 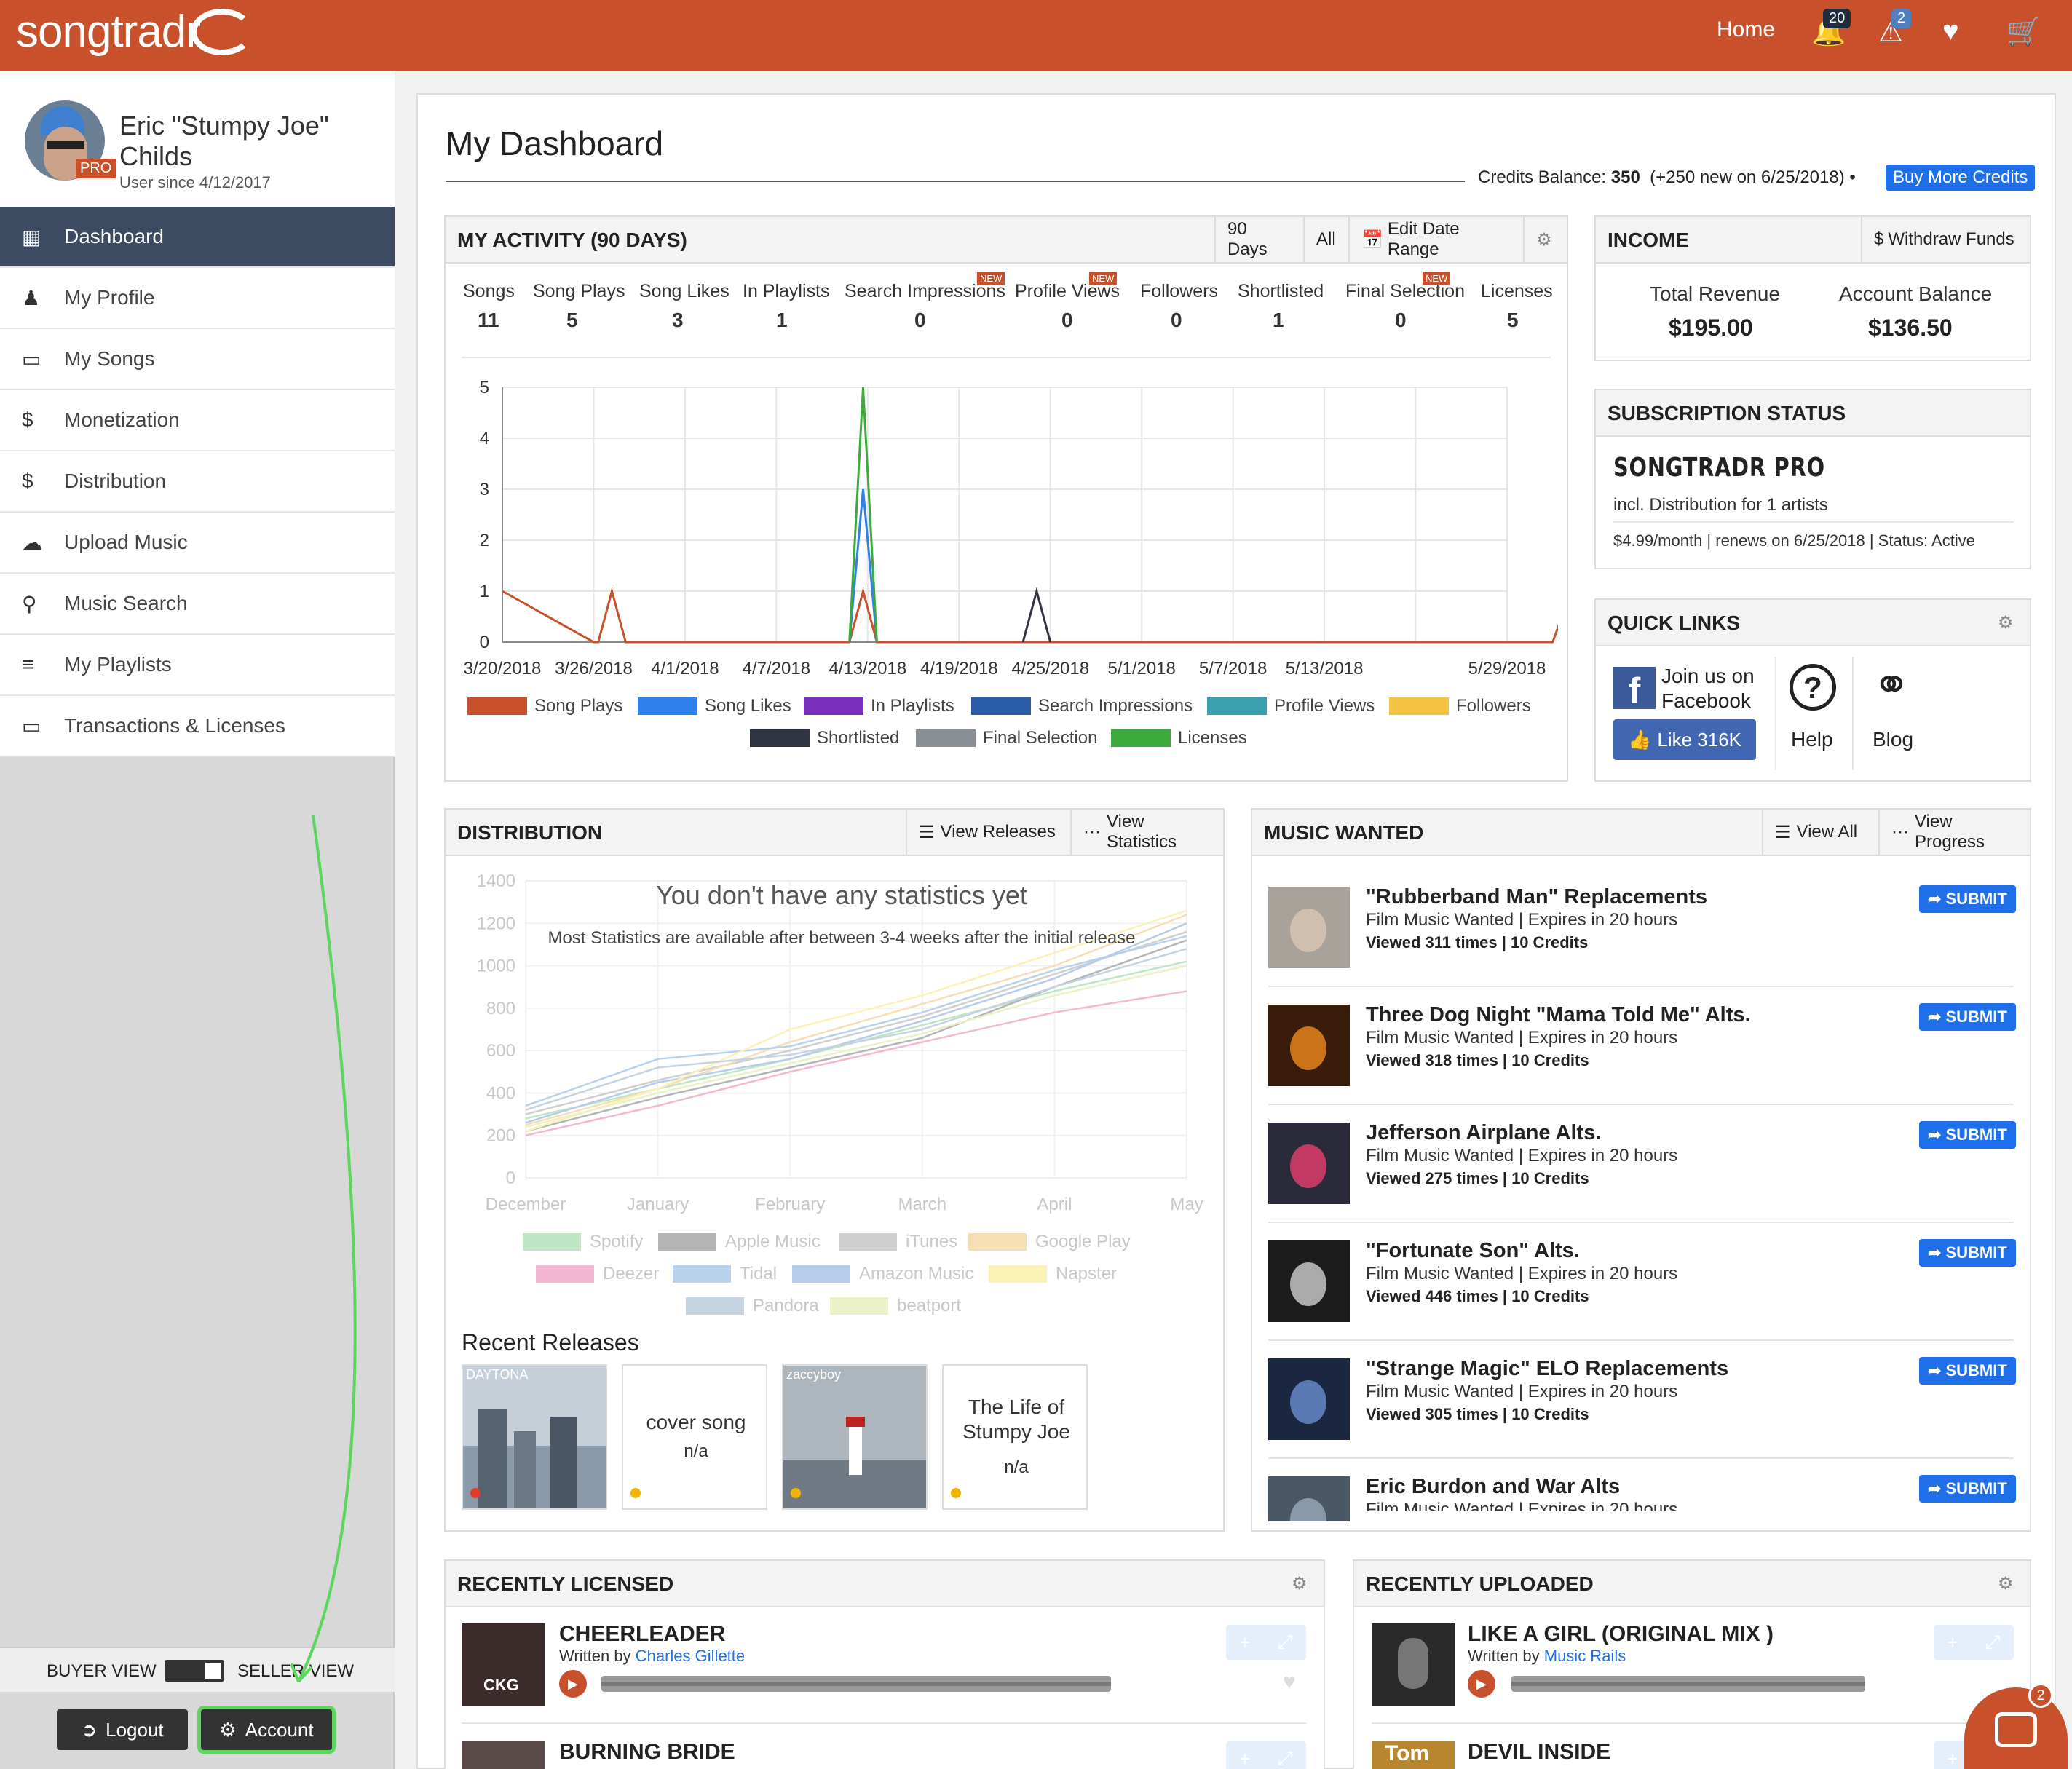 What do you see at coordinates (916, 1274) in the screenshot?
I see `legend-label: Amazon Music` at bounding box center [916, 1274].